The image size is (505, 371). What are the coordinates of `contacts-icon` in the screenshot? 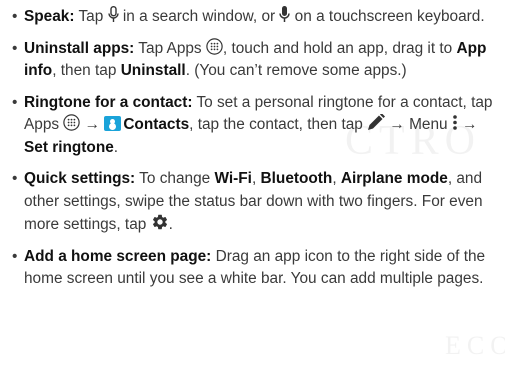 It's located at (113, 123).